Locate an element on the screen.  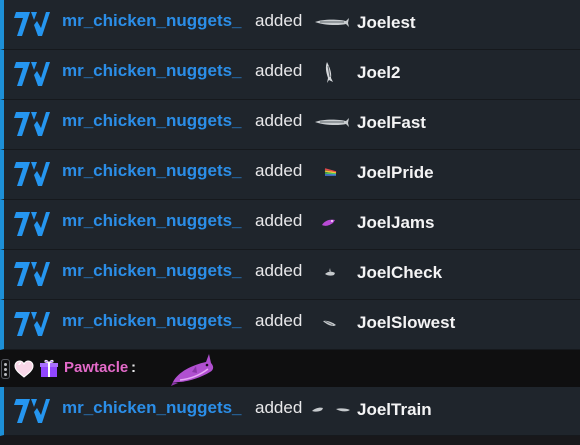
emote-added-message: mr_chicken_nuggets_ added JoelJams is located at coordinates (290, 225).